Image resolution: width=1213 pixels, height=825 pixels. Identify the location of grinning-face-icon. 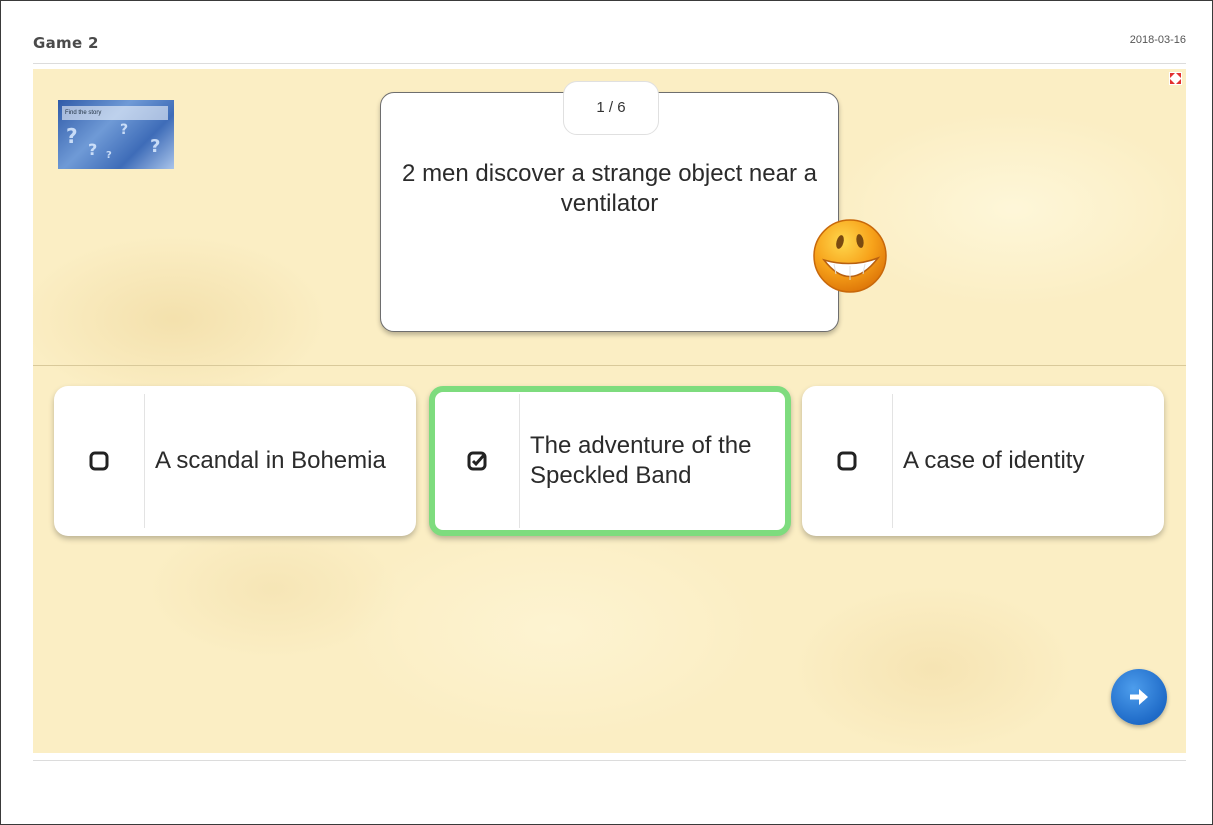
(850, 256).